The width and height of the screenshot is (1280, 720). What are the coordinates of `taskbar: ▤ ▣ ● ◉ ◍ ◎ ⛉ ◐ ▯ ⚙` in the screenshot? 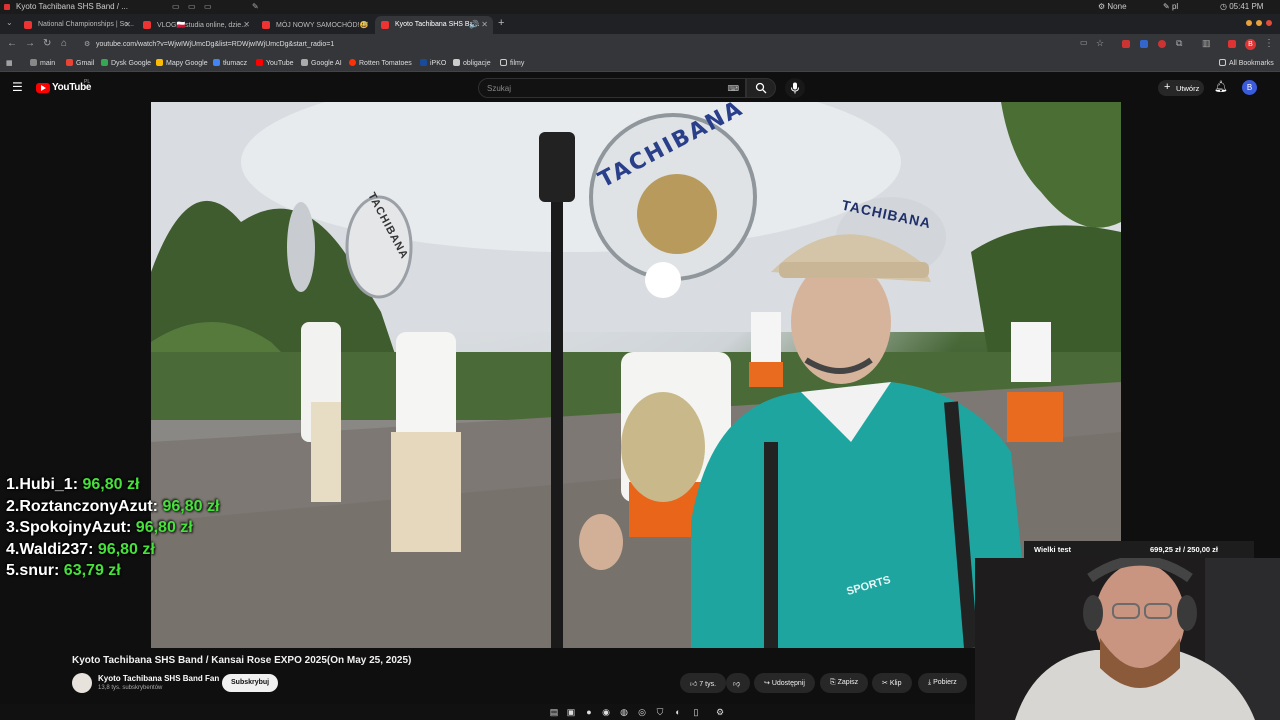 It's located at (487, 712).